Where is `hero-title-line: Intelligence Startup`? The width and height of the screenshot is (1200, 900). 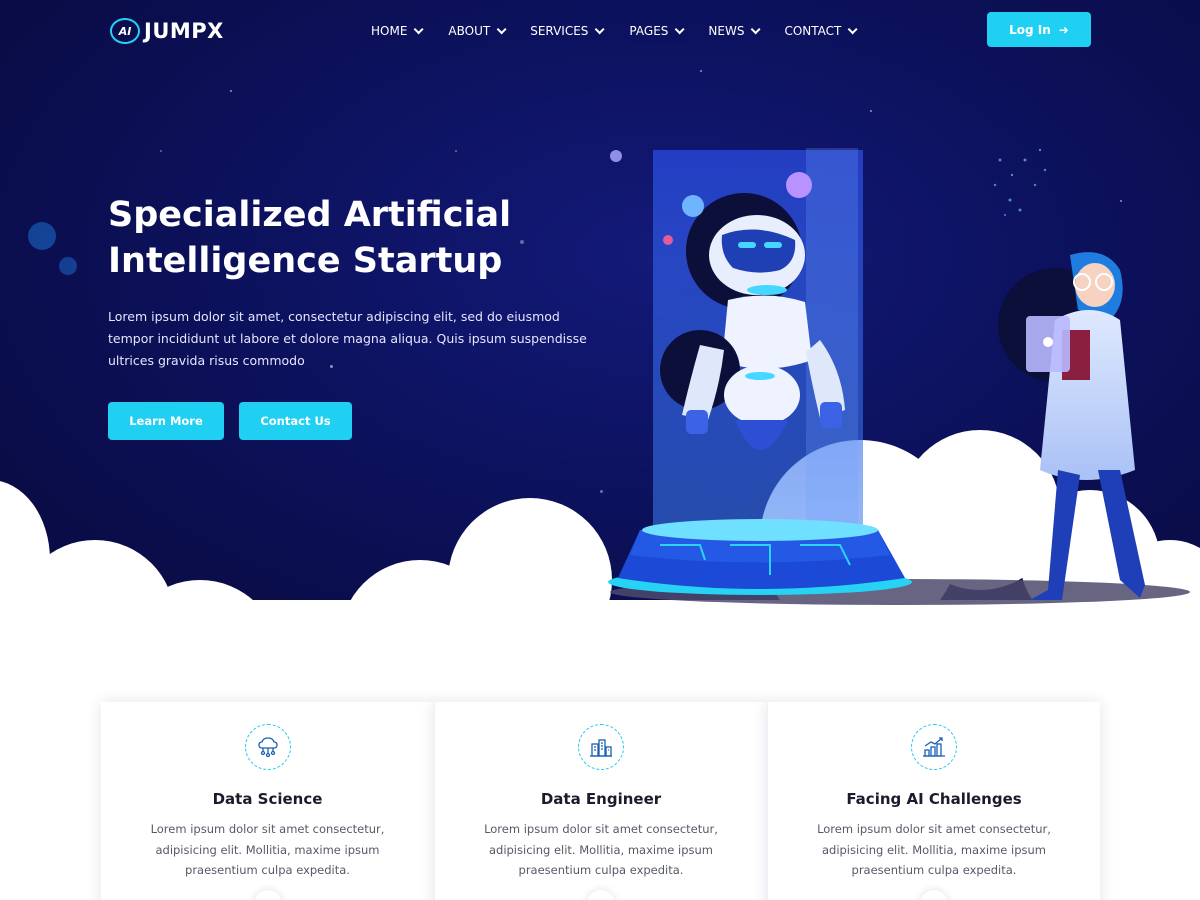 hero-title-line: Intelligence Startup is located at coordinates (305, 261).